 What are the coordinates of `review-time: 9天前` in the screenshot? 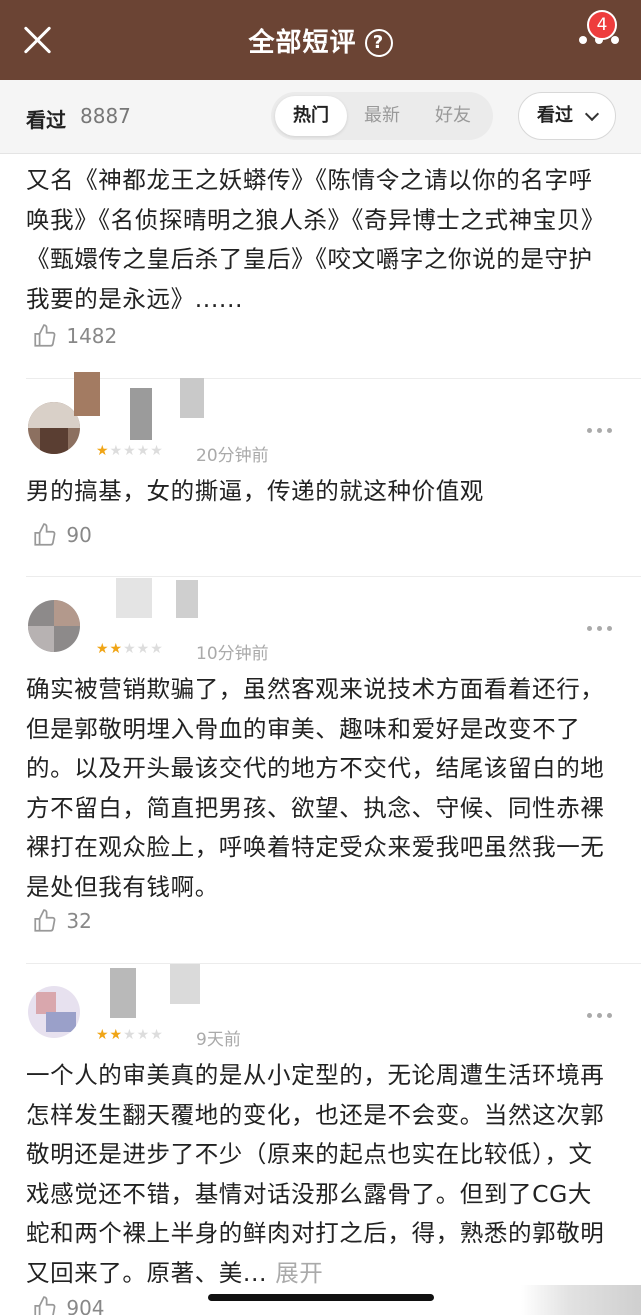 It's located at (218, 1040).